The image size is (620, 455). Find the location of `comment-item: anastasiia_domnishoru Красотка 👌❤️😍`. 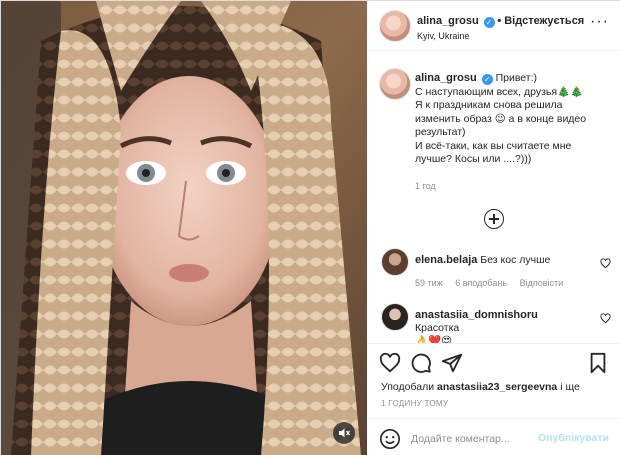

comment-item: anastasiia_domnishoru Красотка 👌❤️😍 is located at coordinates (496, 323).